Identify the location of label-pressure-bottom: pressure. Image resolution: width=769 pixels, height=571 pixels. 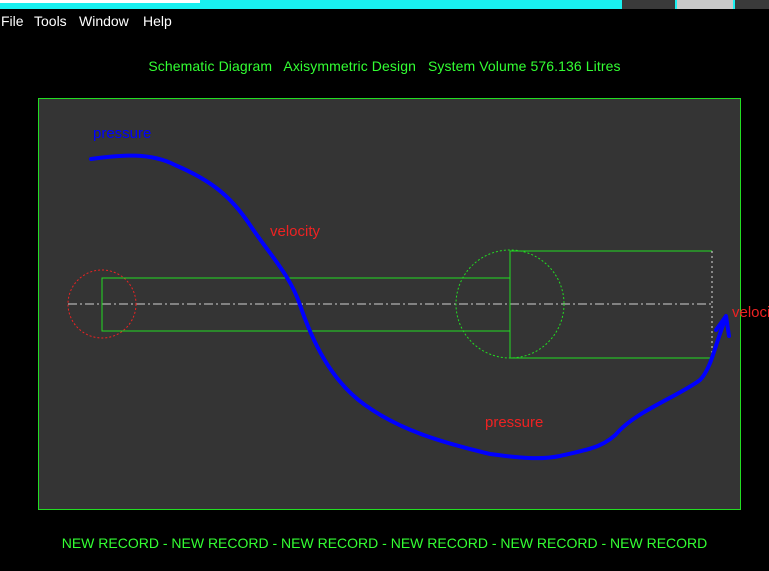
(514, 422).